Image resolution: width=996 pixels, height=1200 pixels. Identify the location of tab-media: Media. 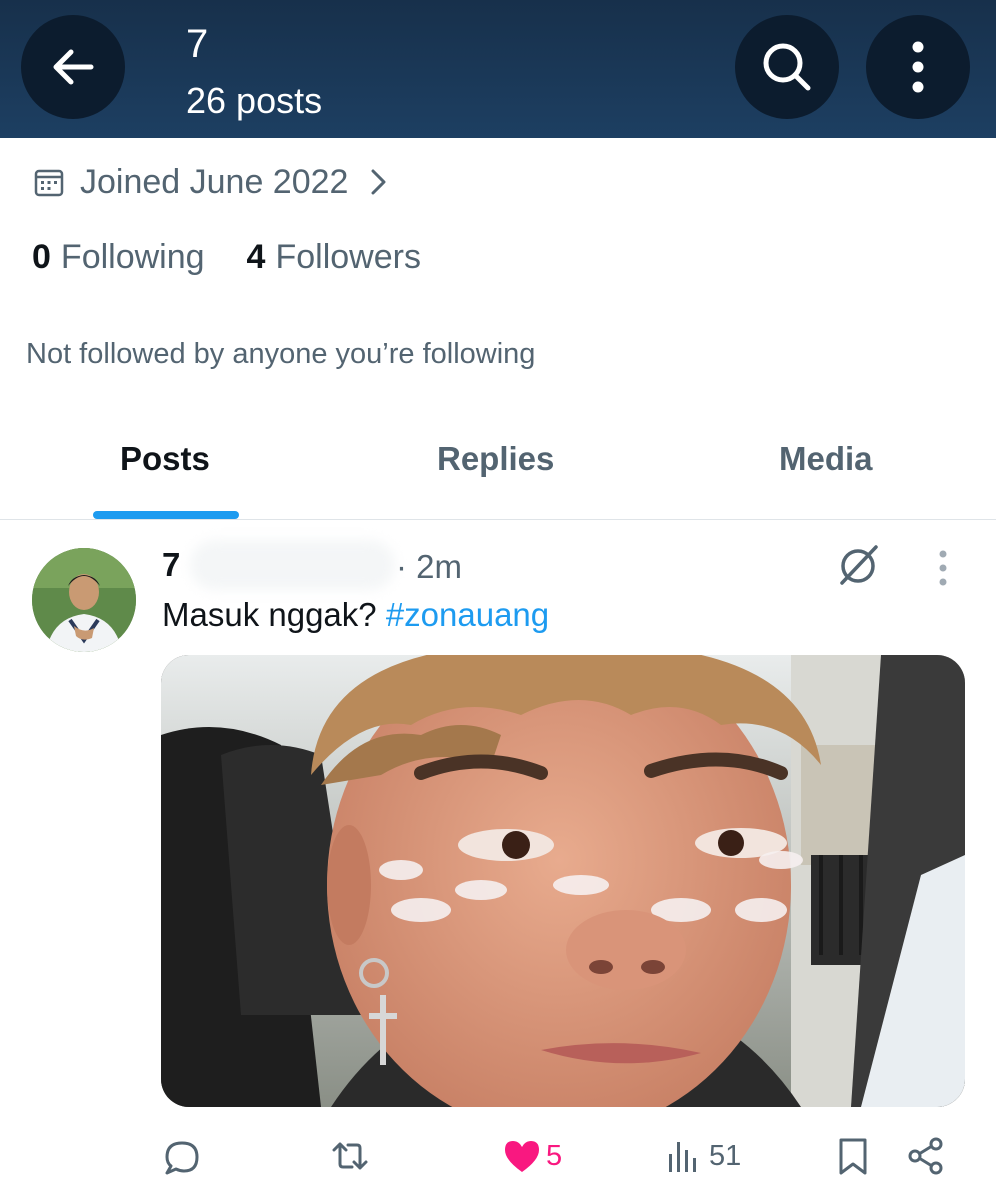
(826, 459).